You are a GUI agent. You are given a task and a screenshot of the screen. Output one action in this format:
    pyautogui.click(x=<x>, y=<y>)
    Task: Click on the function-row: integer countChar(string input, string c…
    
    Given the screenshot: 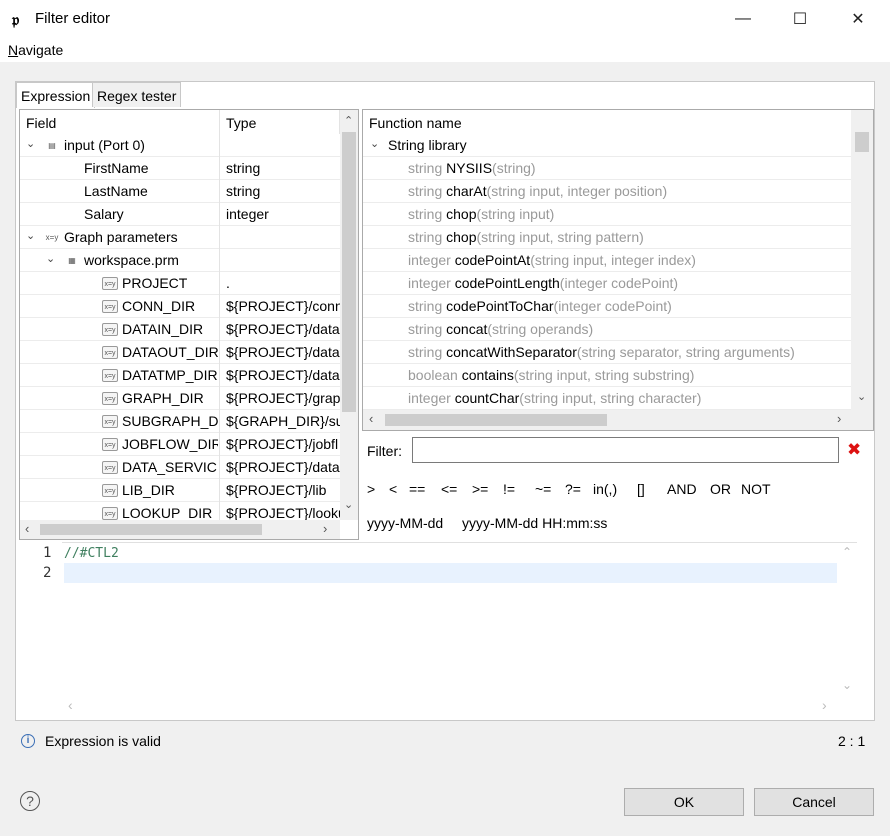 What is the action you would take?
    pyautogui.click(x=607, y=398)
    